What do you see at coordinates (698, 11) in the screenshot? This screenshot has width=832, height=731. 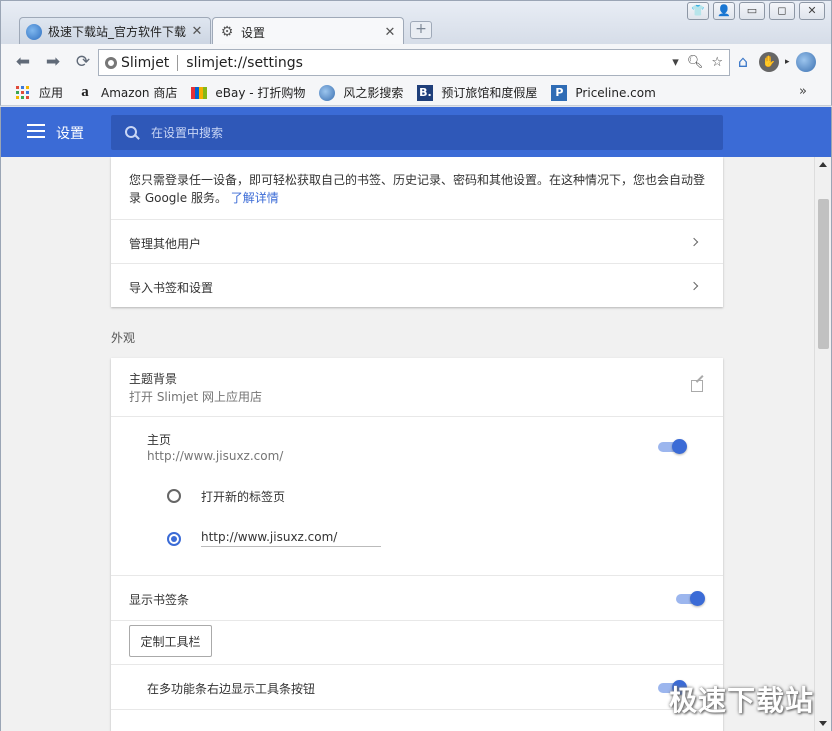 I see `skin-icon: 👕` at bounding box center [698, 11].